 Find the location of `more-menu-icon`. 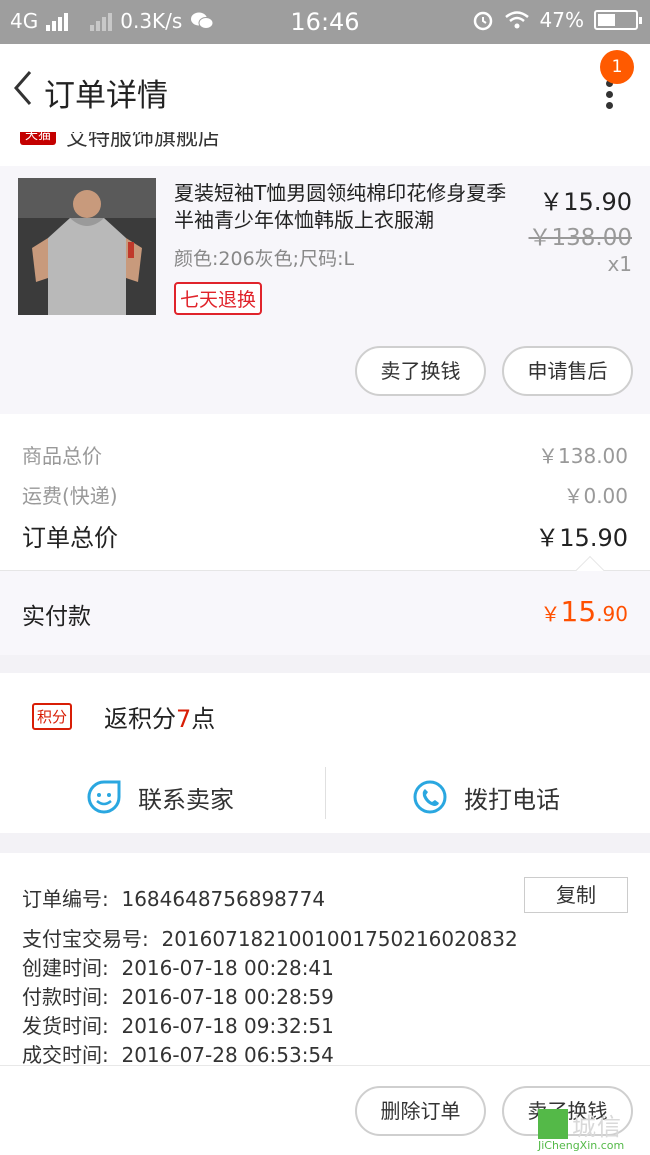

more-menu-icon is located at coordinates (610, 97).